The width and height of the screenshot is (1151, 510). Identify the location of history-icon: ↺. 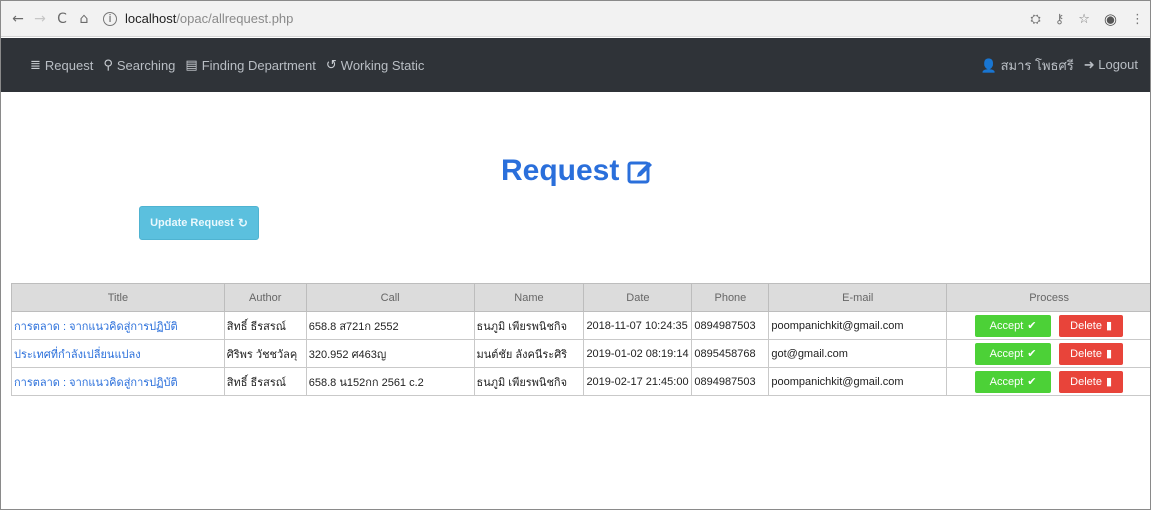
(331, 65).